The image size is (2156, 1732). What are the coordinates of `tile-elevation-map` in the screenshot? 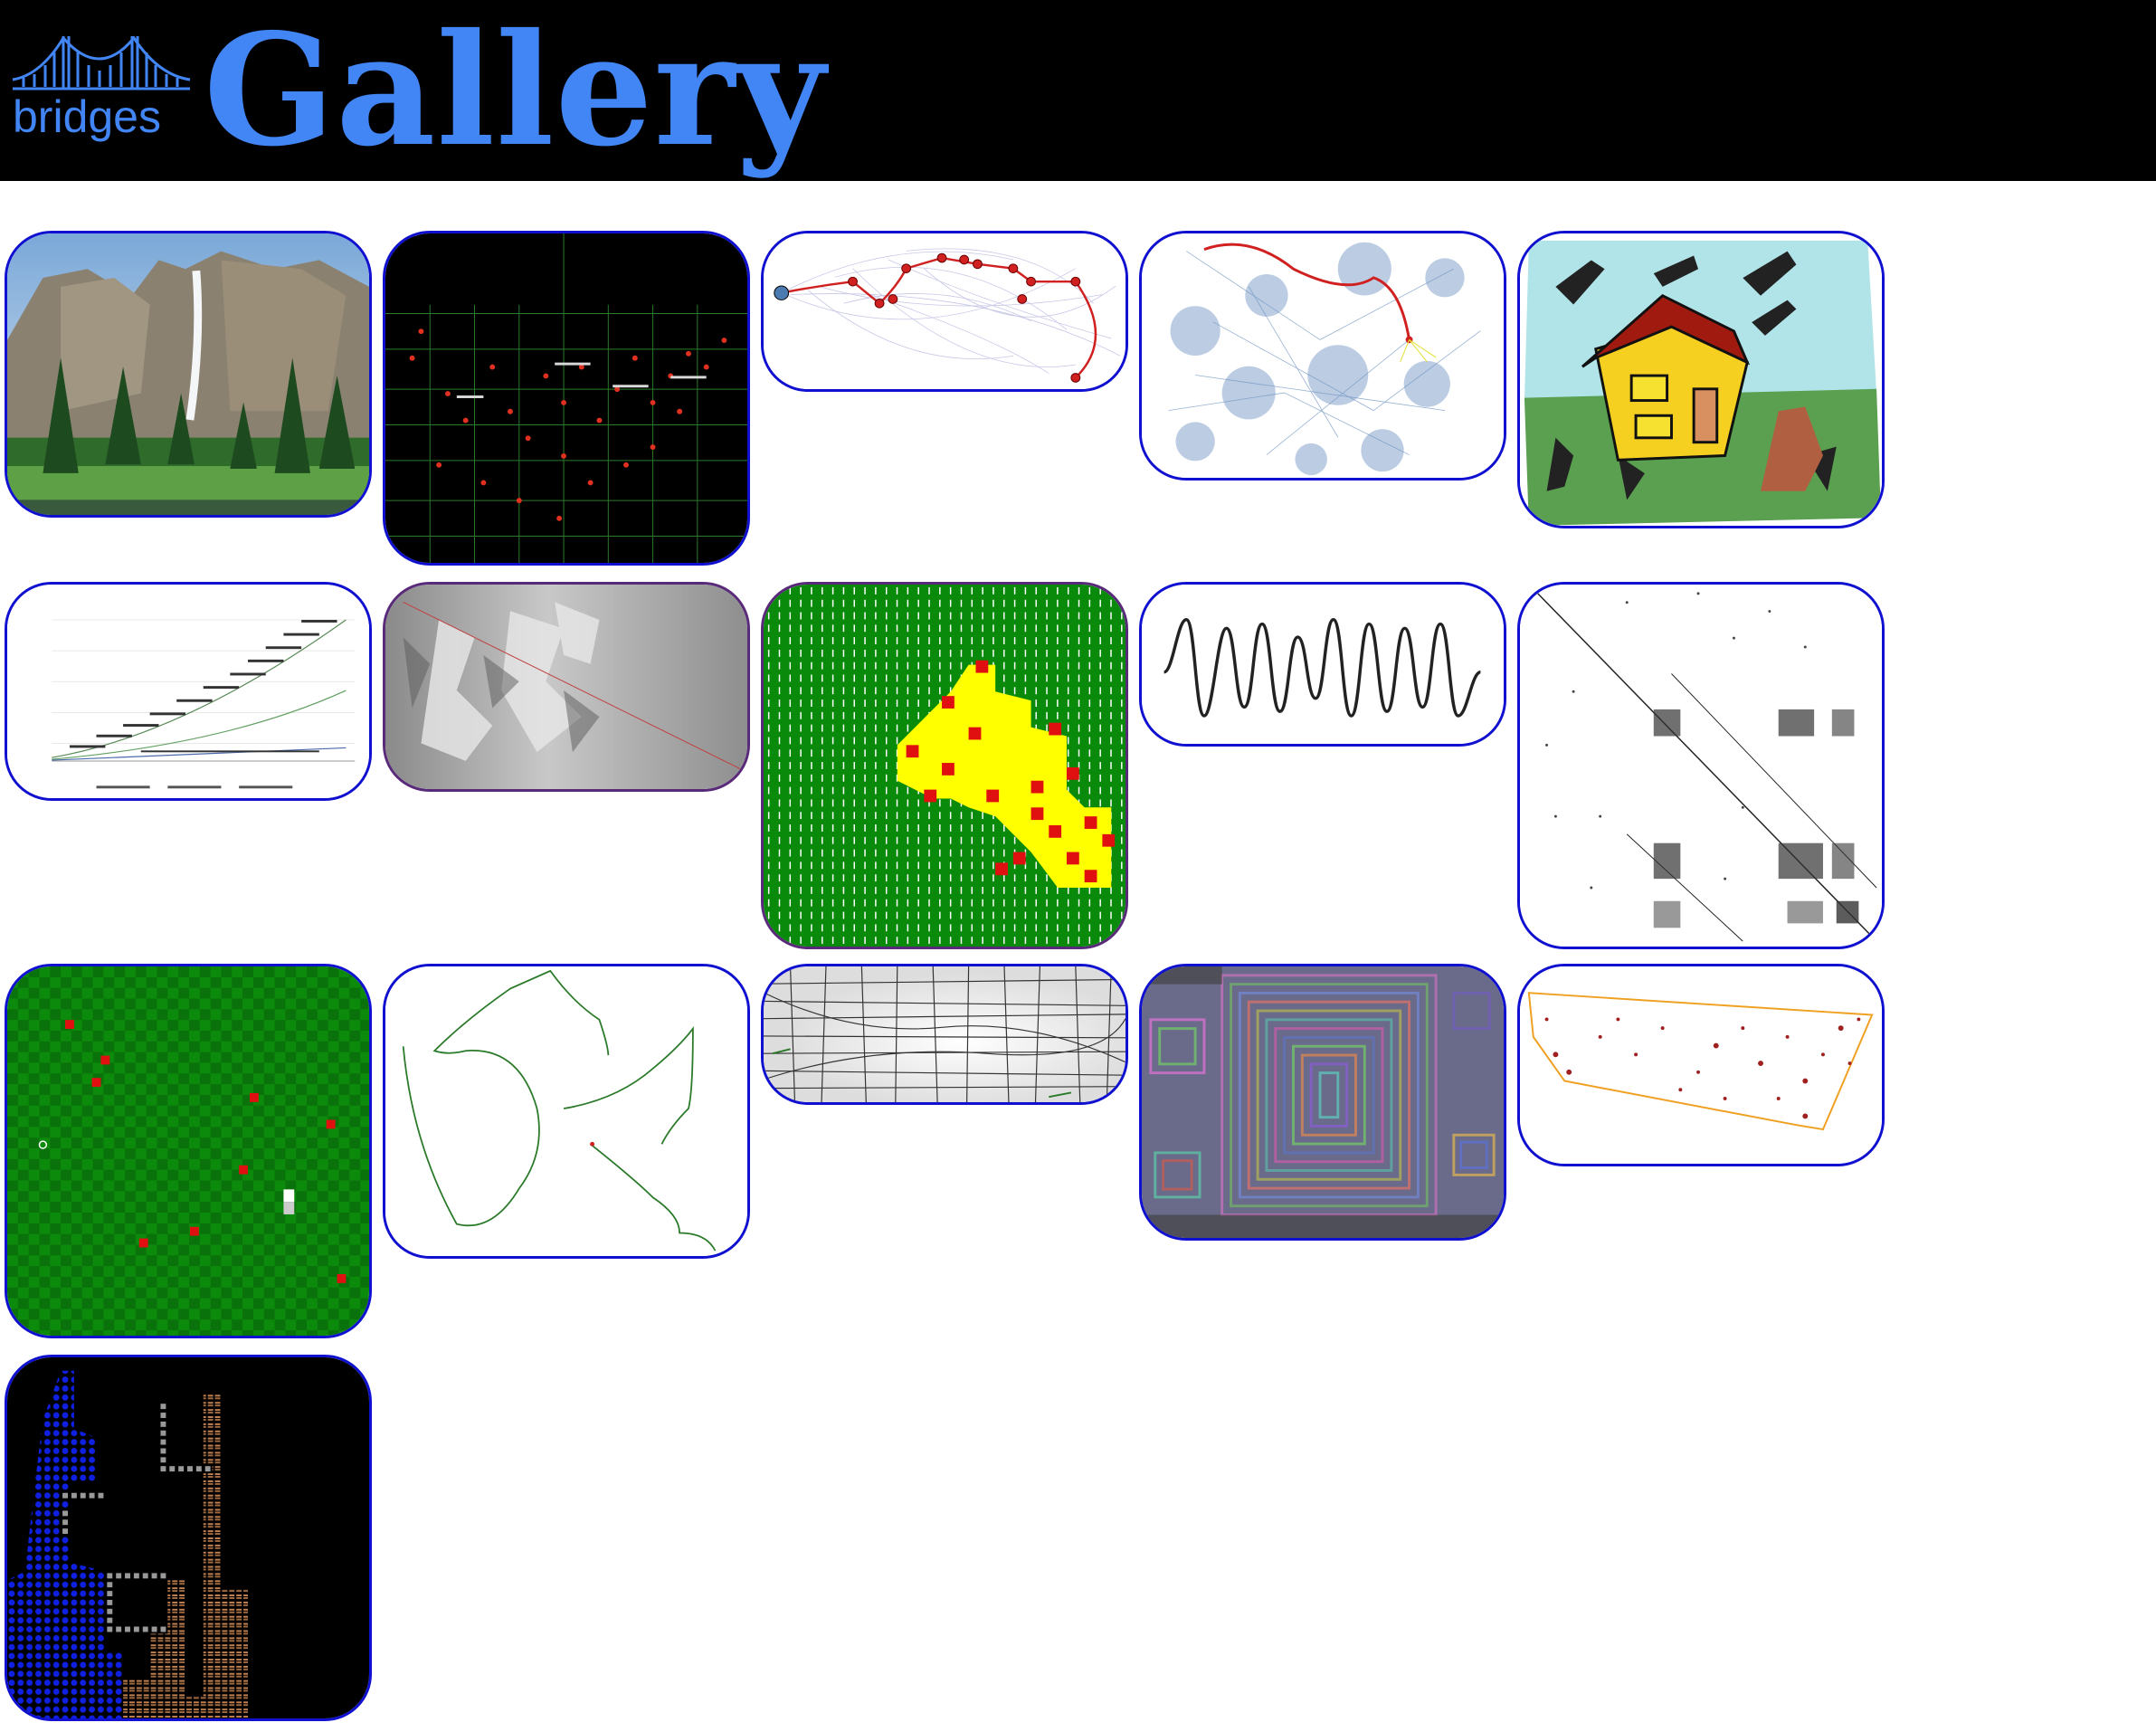 It's located at (566, 687).